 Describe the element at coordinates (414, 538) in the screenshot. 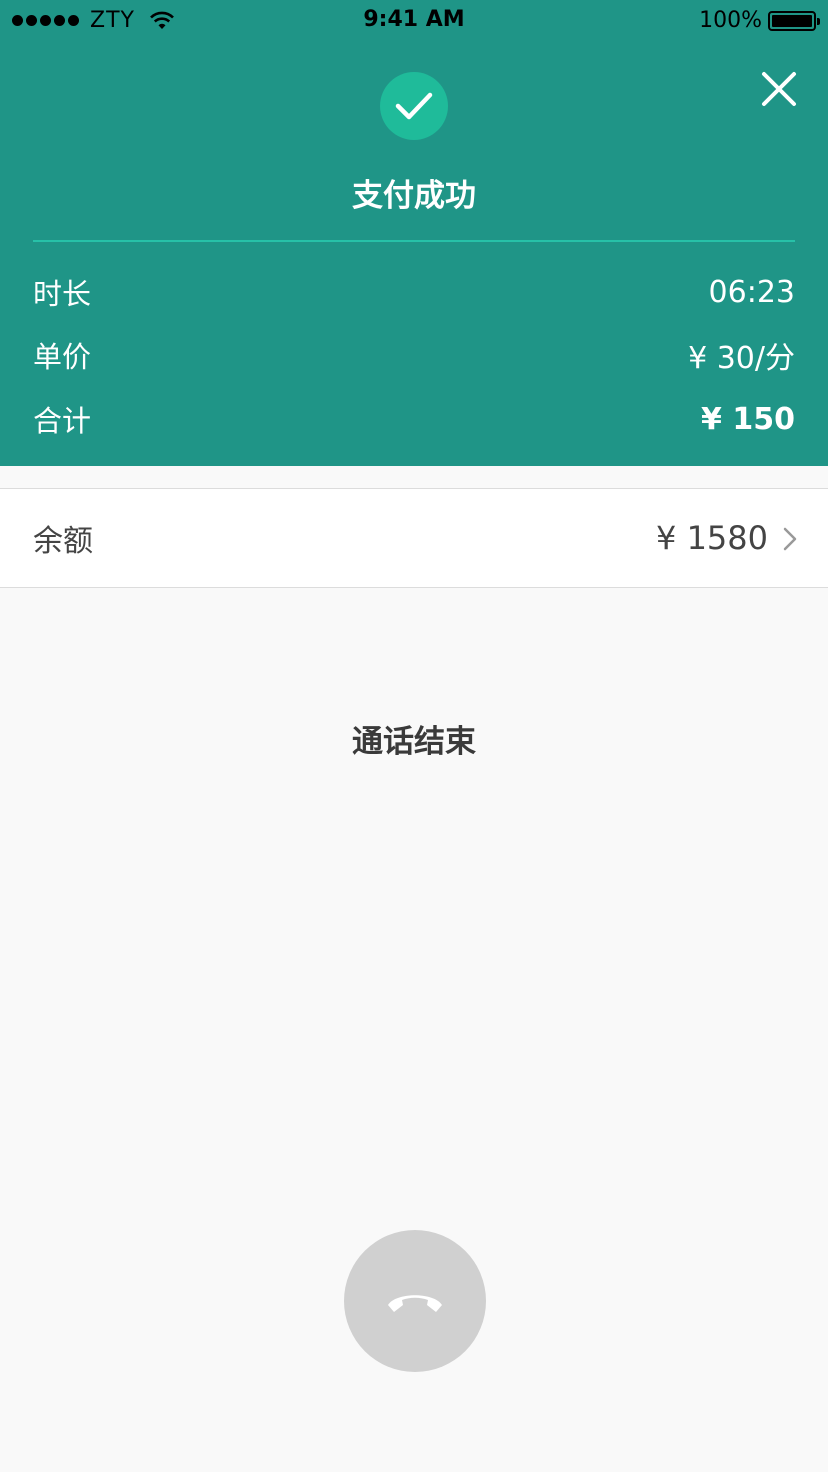

I see `balance-row: 余额 ¥ 1580` at that location.